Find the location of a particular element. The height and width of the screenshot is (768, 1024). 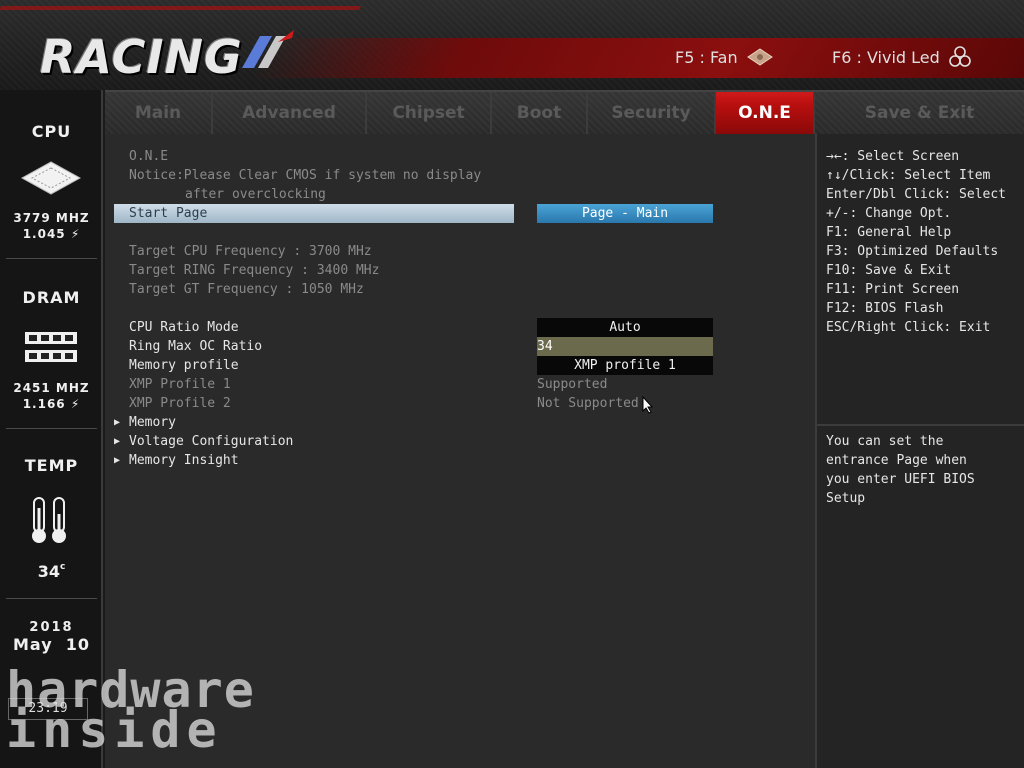

date-month-day: May 10 is located at coordinates (51, 644).